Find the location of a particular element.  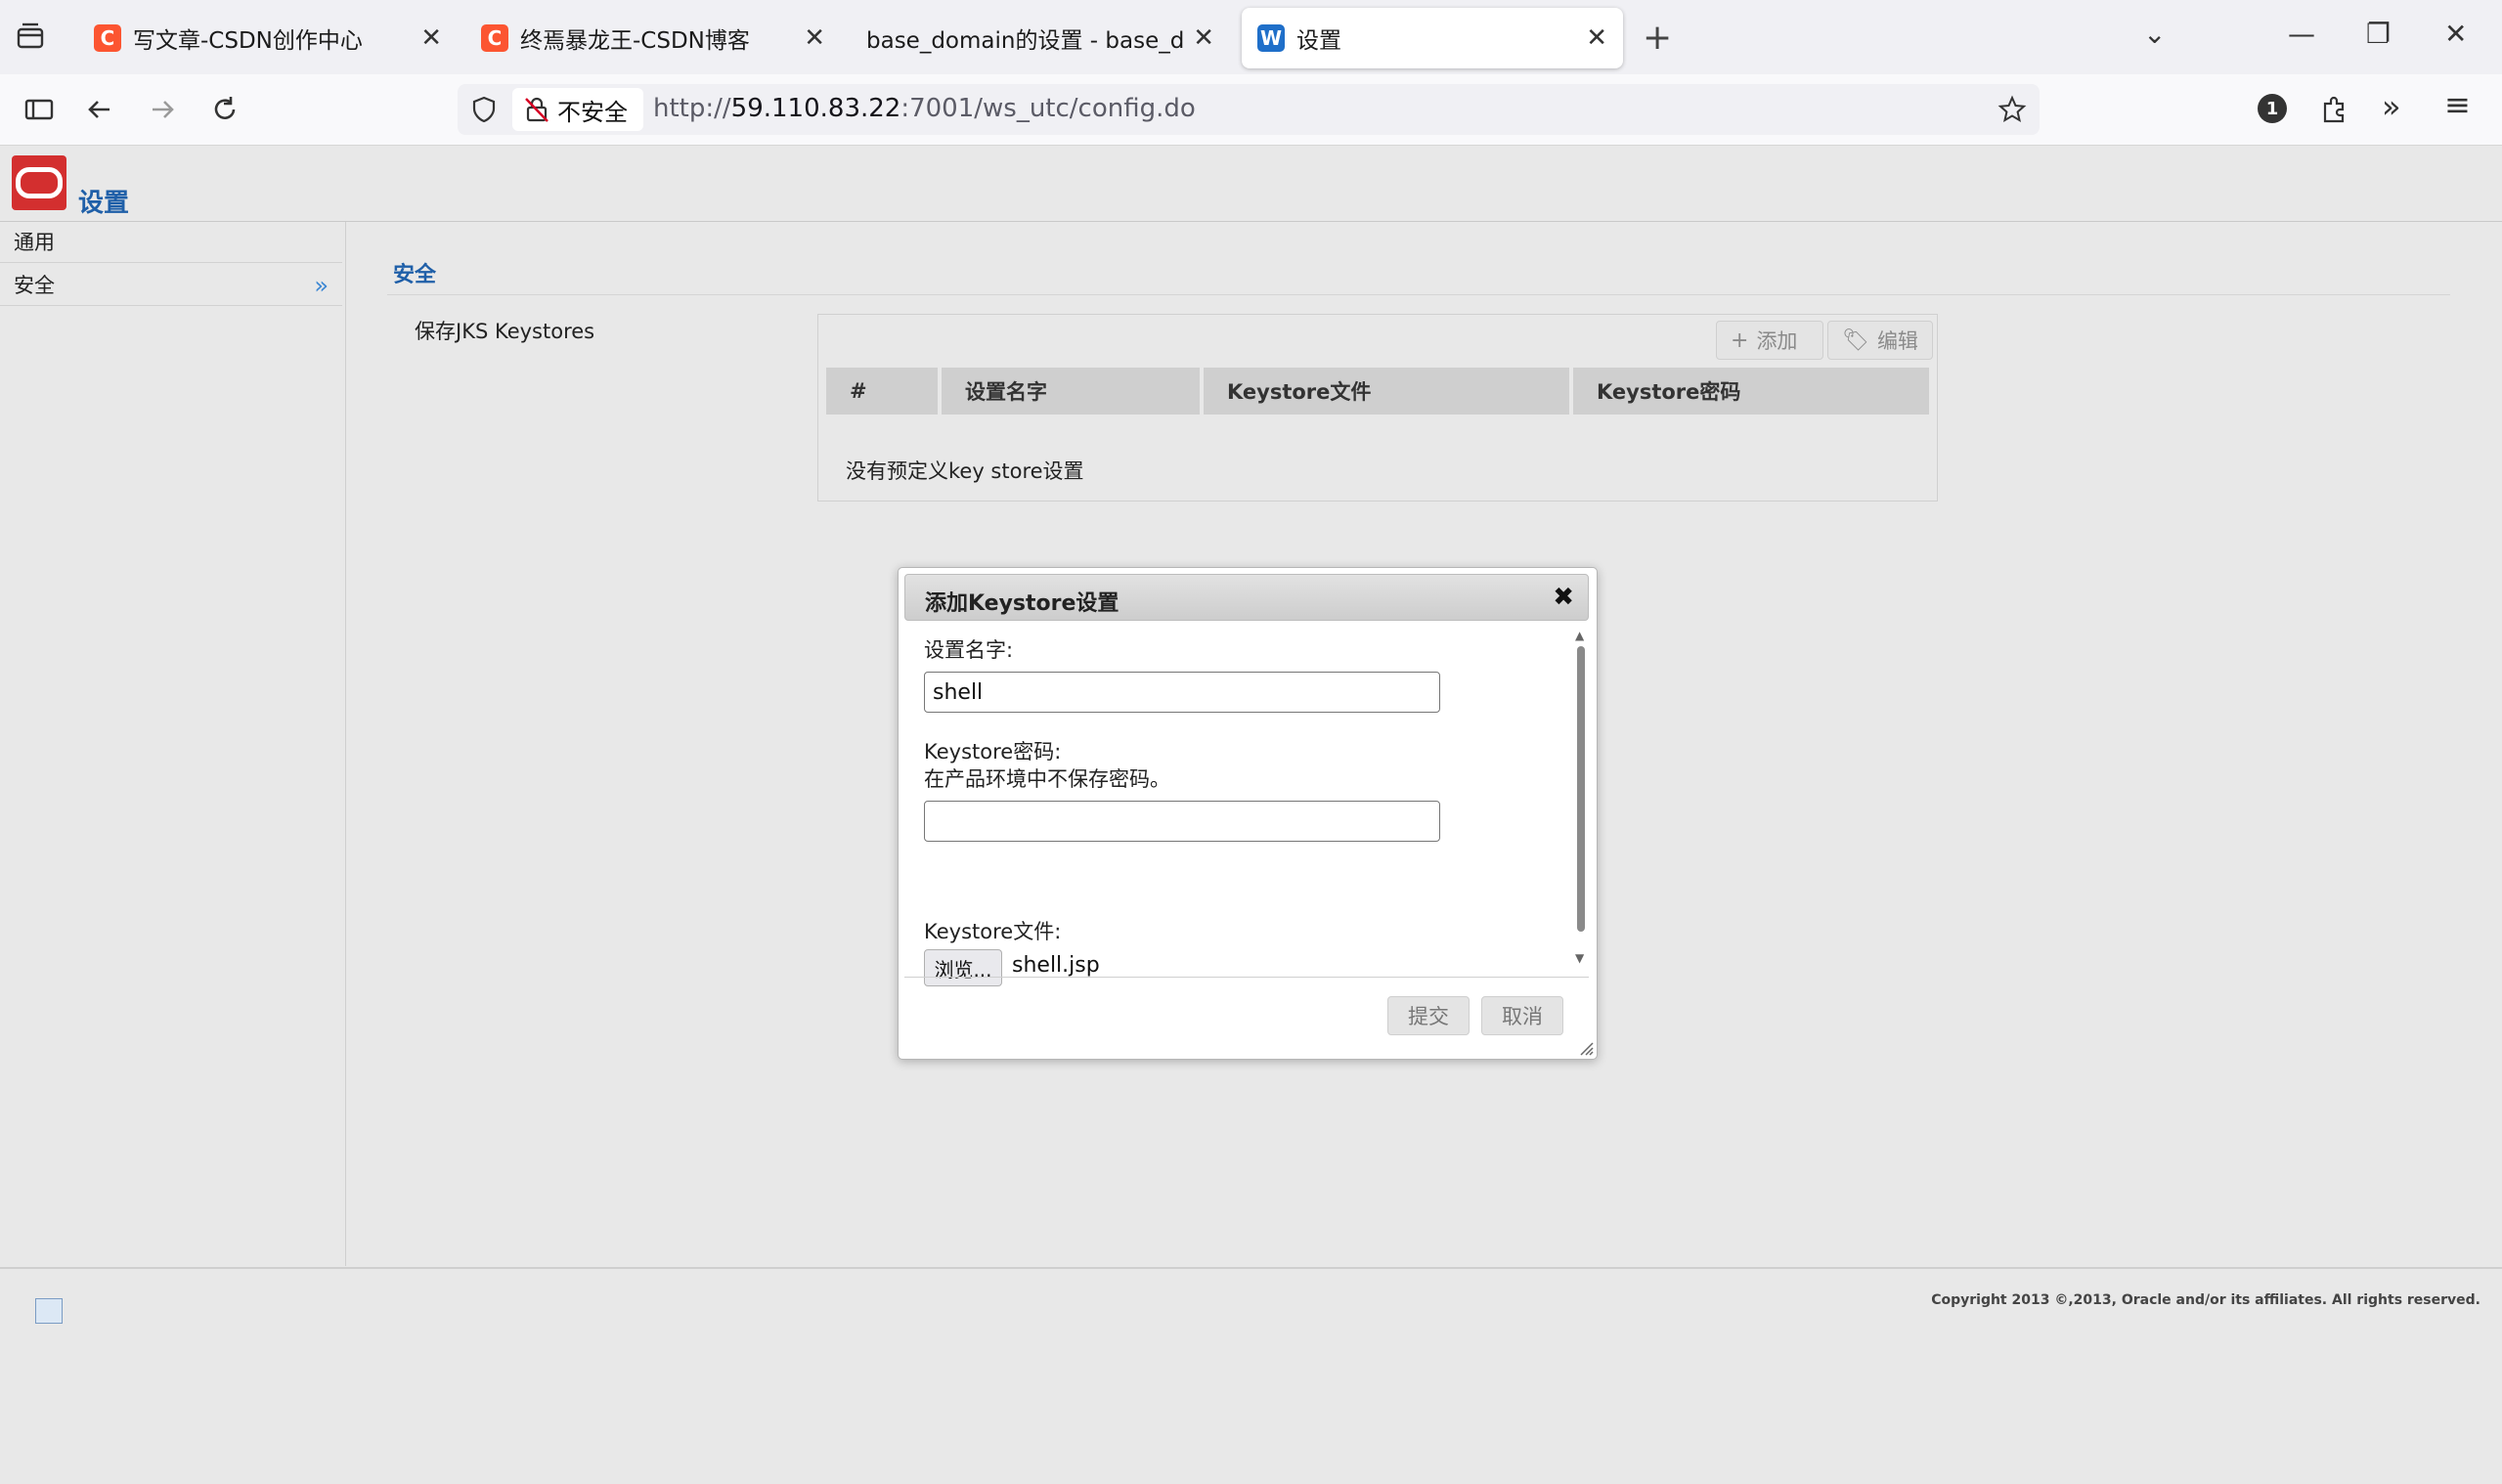

keystore-password-label: Keystore密码: is located at coordinates (993, 752).